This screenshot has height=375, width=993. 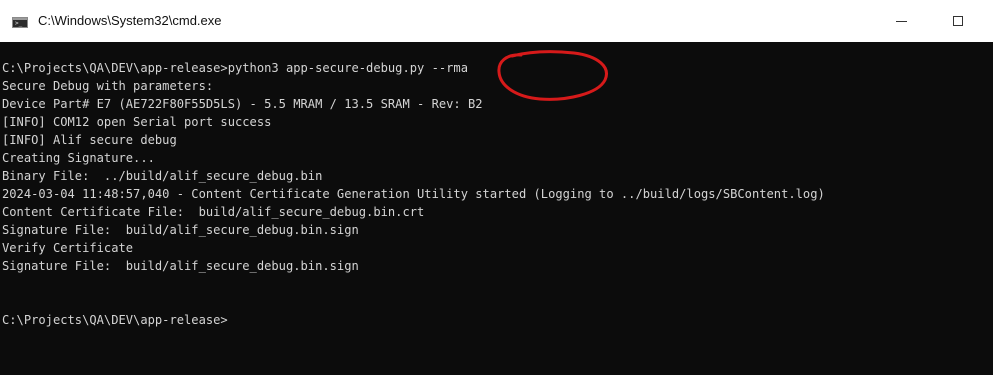 I want to click on maximize-icon, so click(x=958, y=21).